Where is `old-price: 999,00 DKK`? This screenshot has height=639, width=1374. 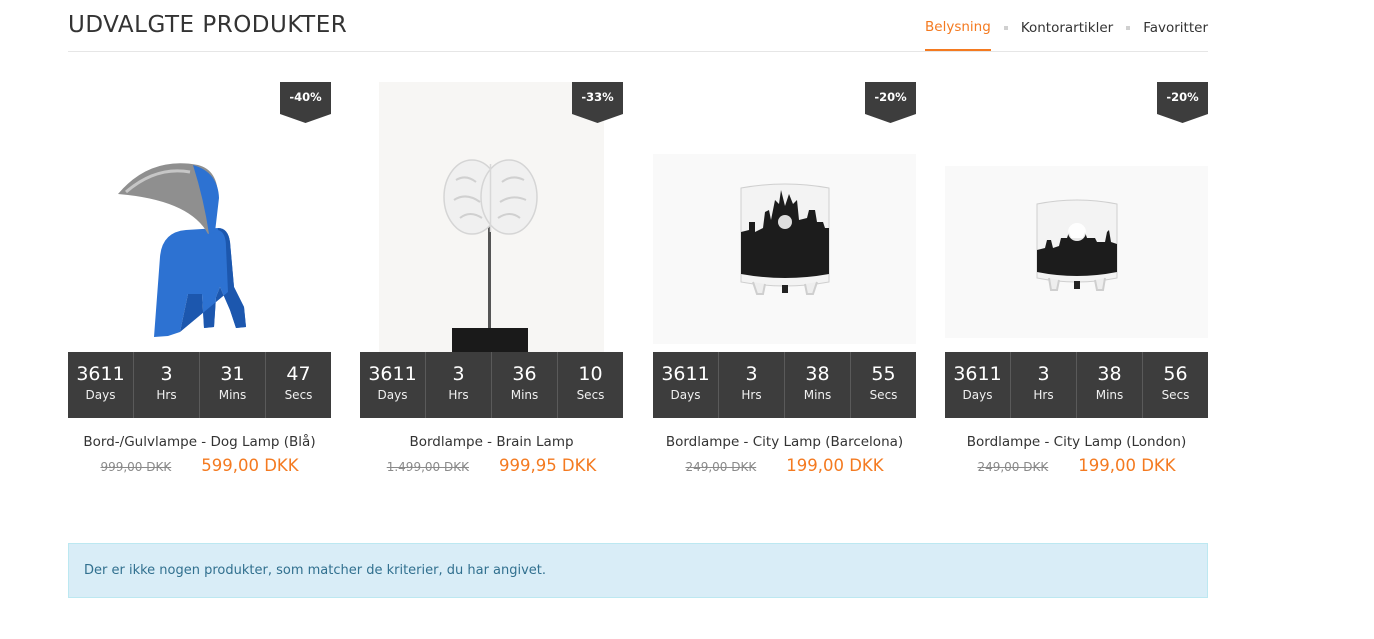
old-price: 999,00 DKK is located at coordinates (136, 467).